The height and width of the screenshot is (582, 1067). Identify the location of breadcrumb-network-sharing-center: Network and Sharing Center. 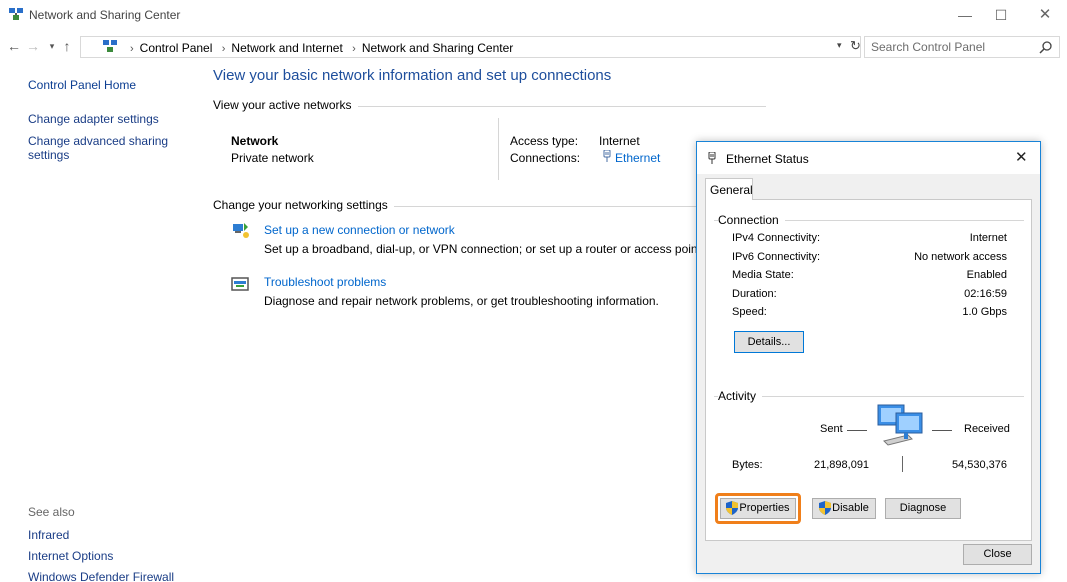
(437, 48).